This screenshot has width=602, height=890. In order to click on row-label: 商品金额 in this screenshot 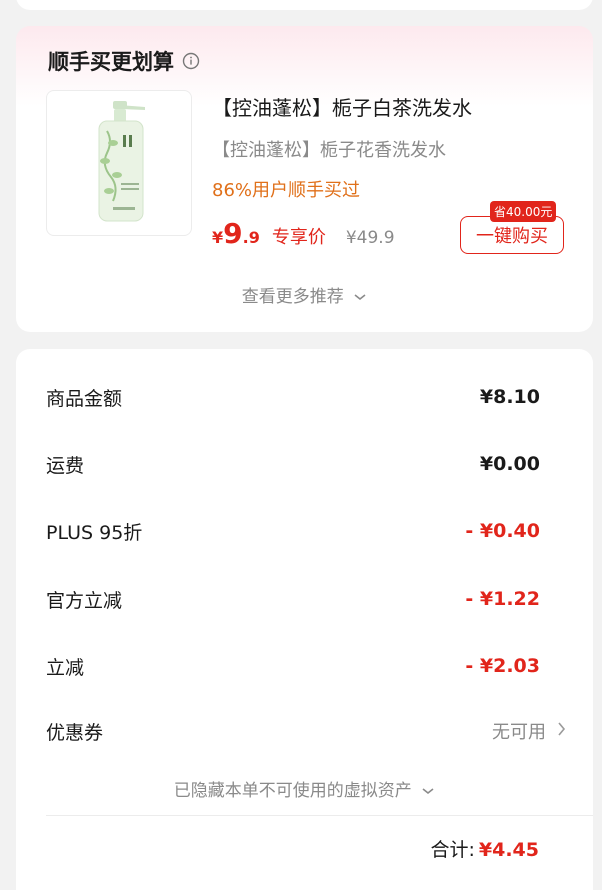, I will do `click(84, 398)`.